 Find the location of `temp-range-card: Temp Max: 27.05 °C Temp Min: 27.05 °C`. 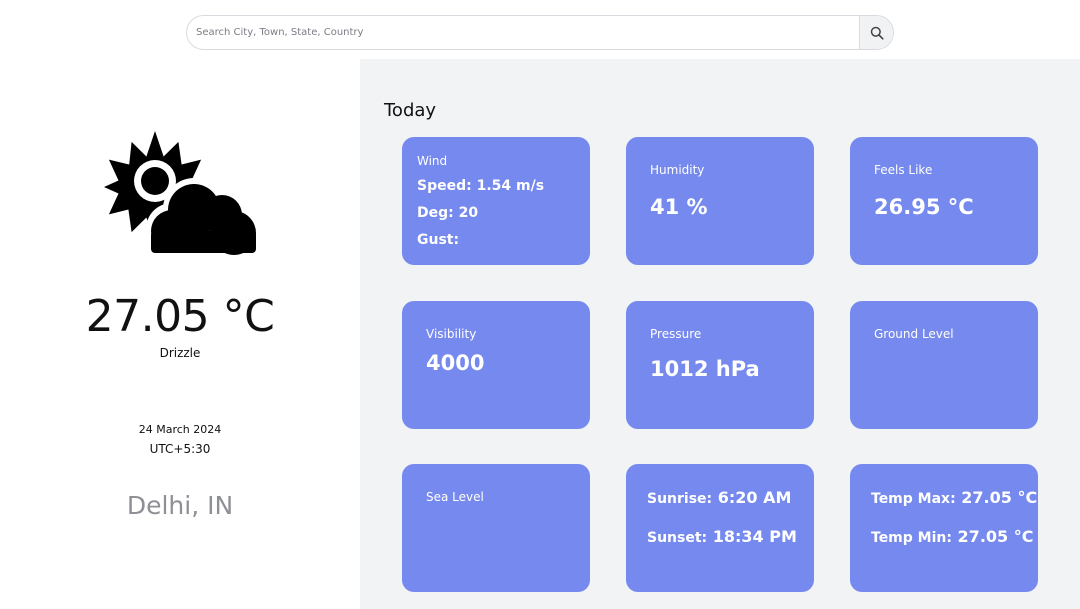

temp-range-card: Temp Max: 27.05 °C Temp Min: 27.05 °C is located at coordinates (944, 528).